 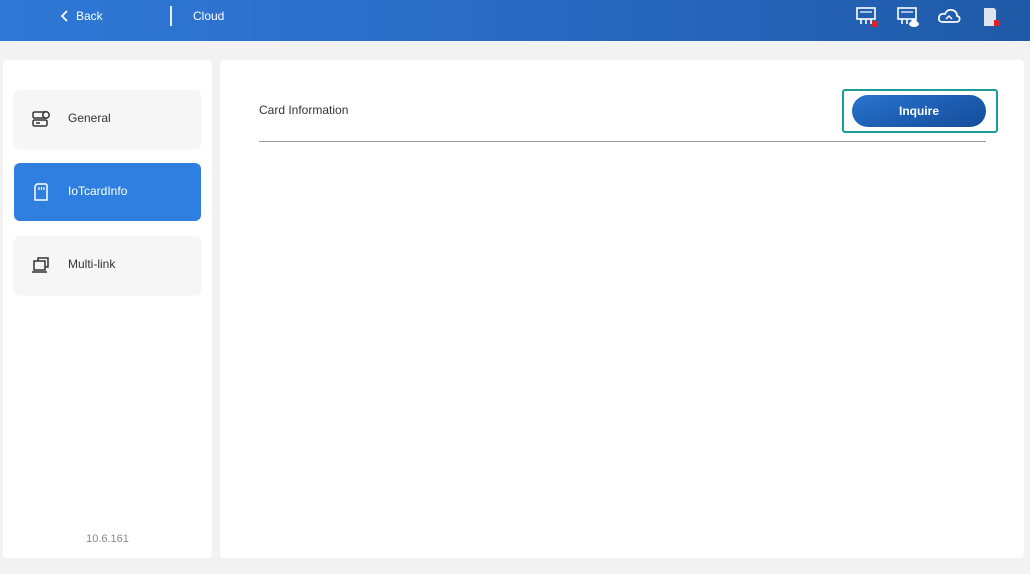 What do you see at coordinates (89, 16) in the screenshot?
I see `back-label: Back` at bounding box center [89, 16].